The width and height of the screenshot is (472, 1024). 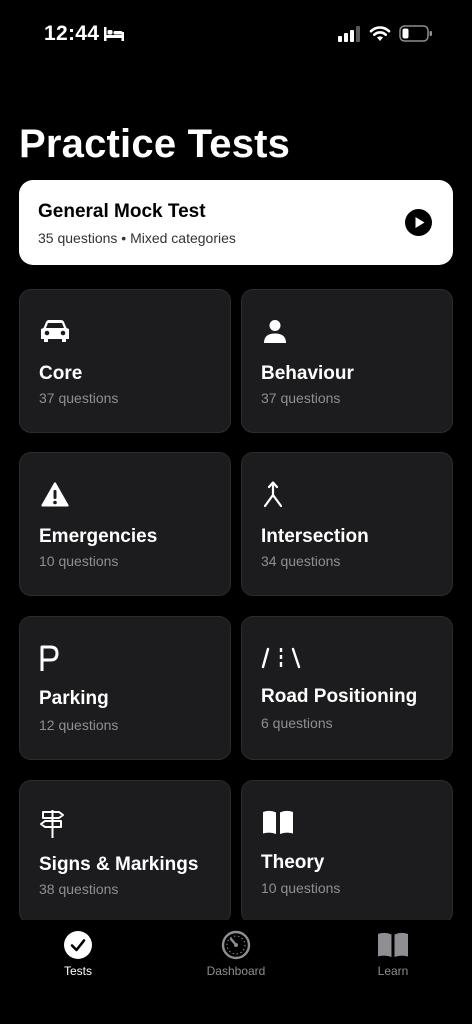 What do you see at coordinates (77, 971) in the screenshot?
I see `tab-label: Tests` at bounding box center [77, 971].